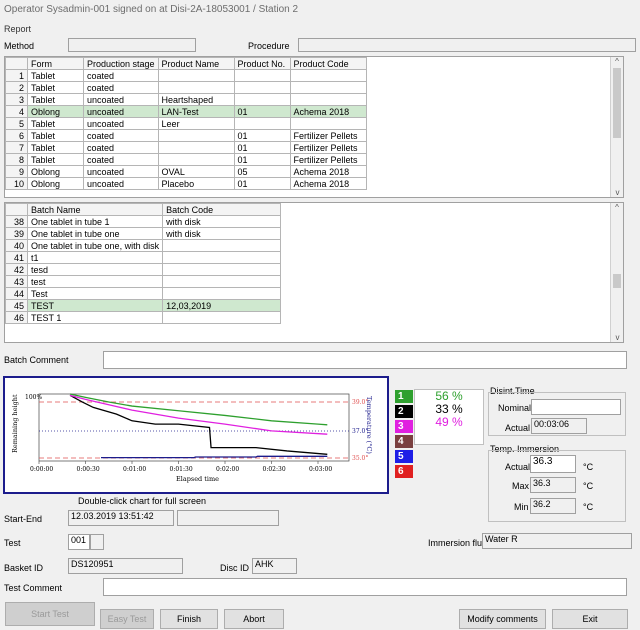  I want to click on col-batch-name-header: Batch Name, so click(95, 209).